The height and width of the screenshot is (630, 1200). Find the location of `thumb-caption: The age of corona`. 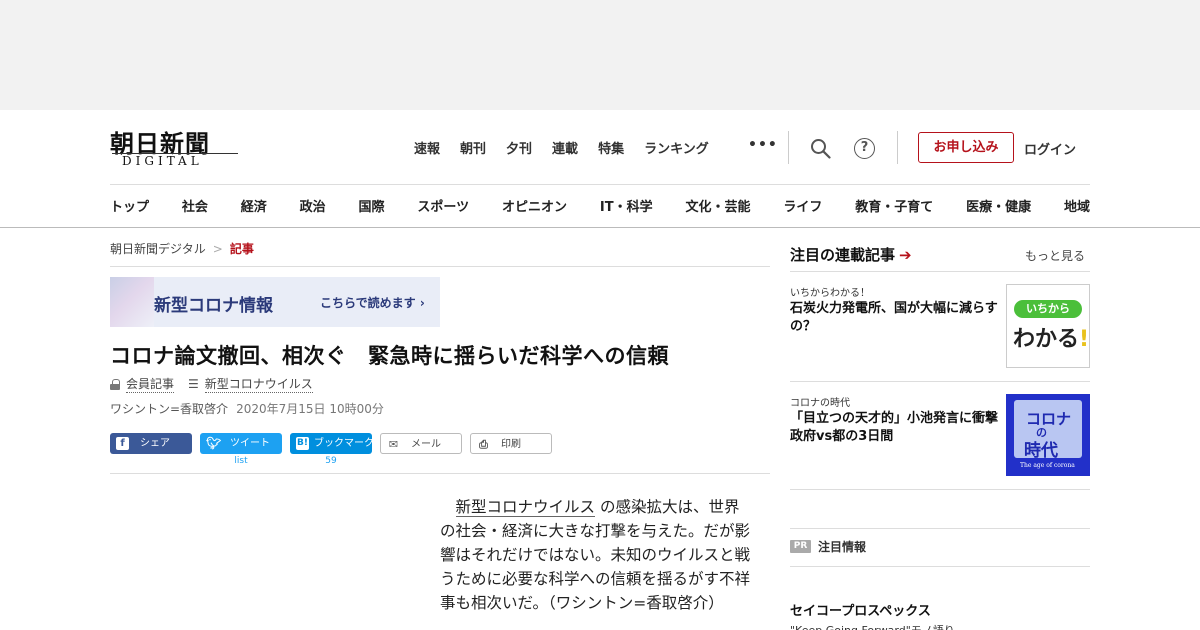

thumb-caption: The age of corona is located at coordinates (1047, 465).